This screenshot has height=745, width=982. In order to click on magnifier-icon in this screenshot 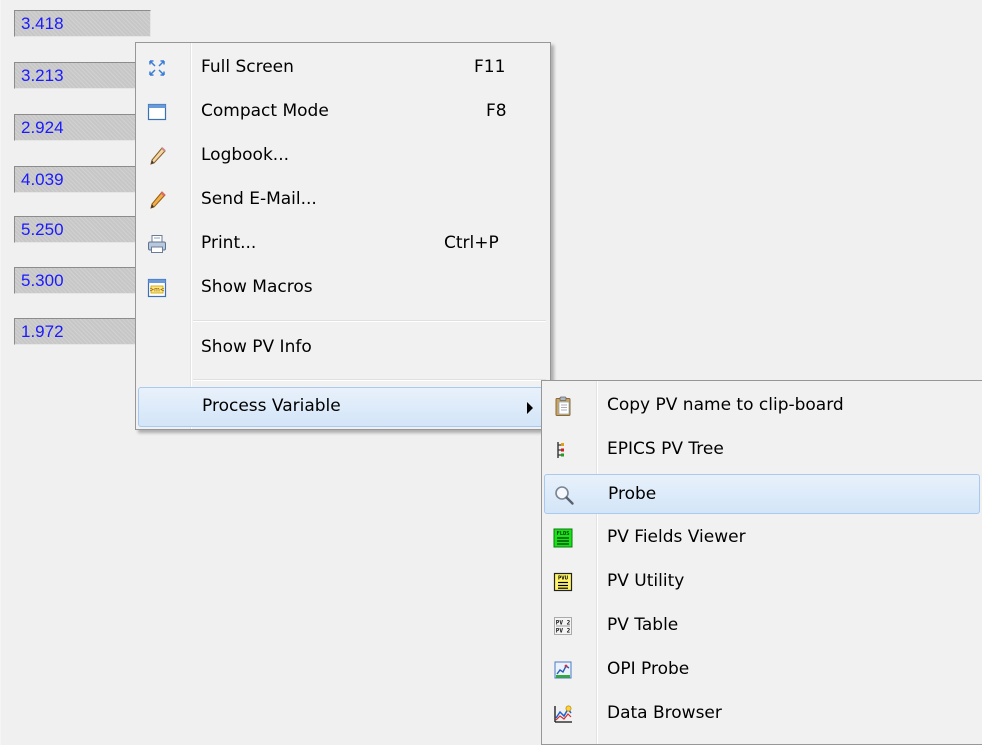, I will do `click(564, 495)`.